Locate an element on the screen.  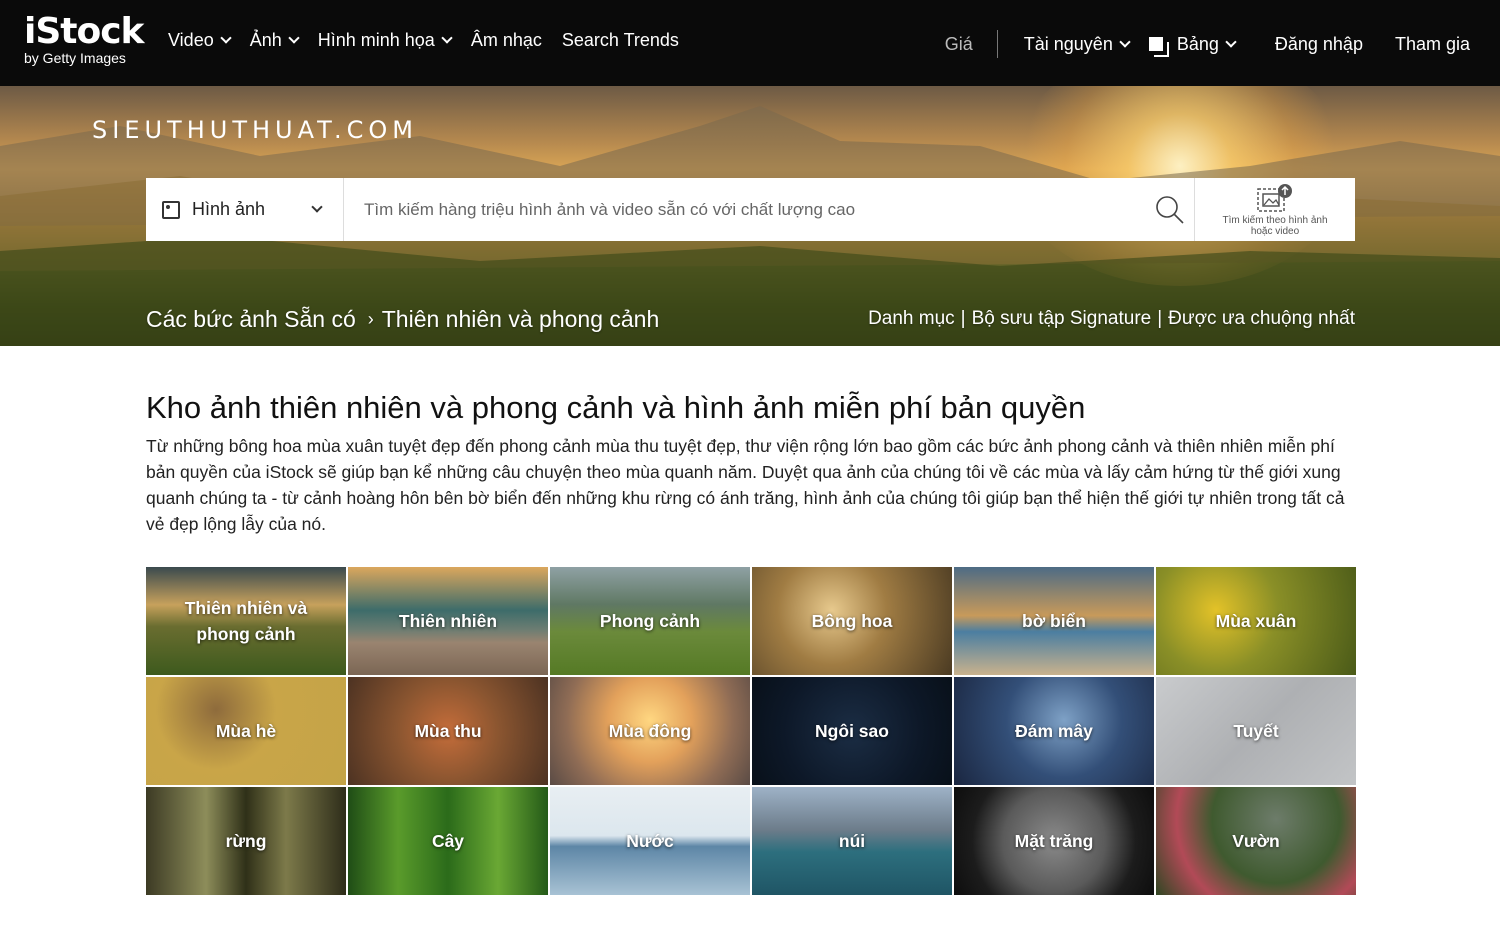
category-tile-moon: Mặt trăng is located at coordinates (1054, 841).